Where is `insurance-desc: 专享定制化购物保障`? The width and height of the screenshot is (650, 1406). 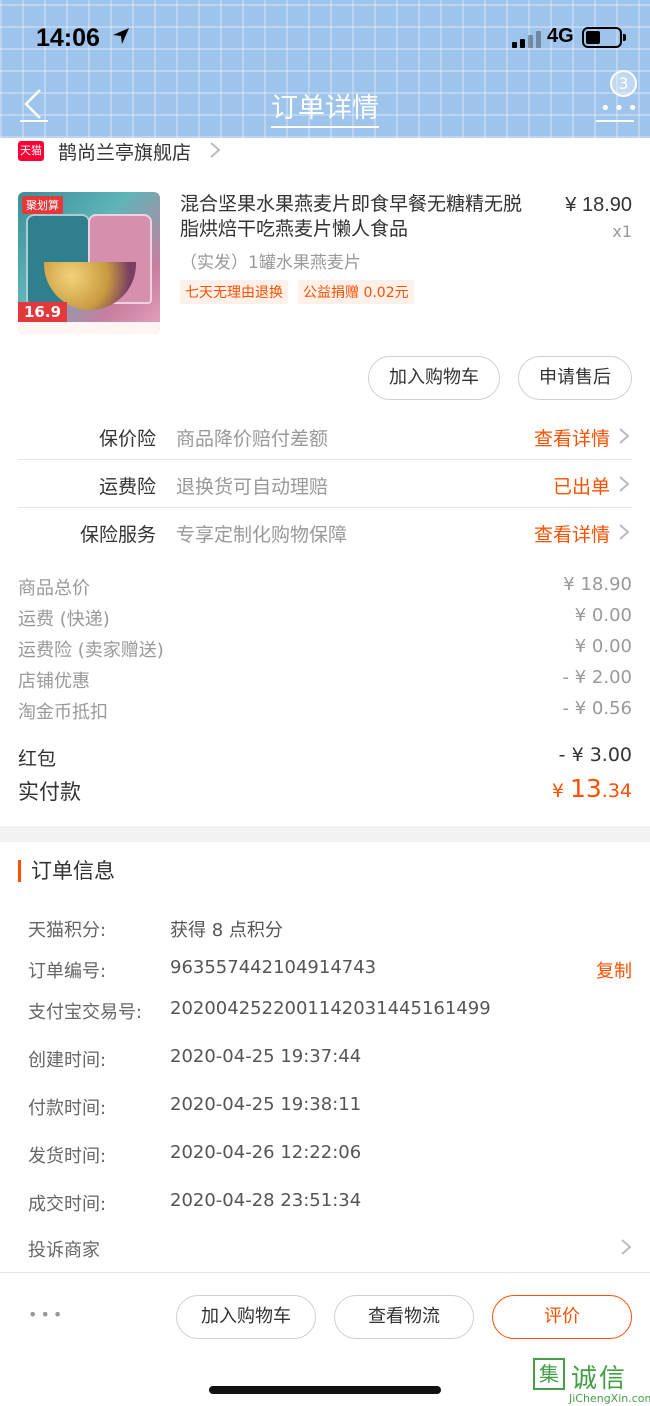
insurance-desc: 专享定制化购物保障 is located at coordinates (262, 535).